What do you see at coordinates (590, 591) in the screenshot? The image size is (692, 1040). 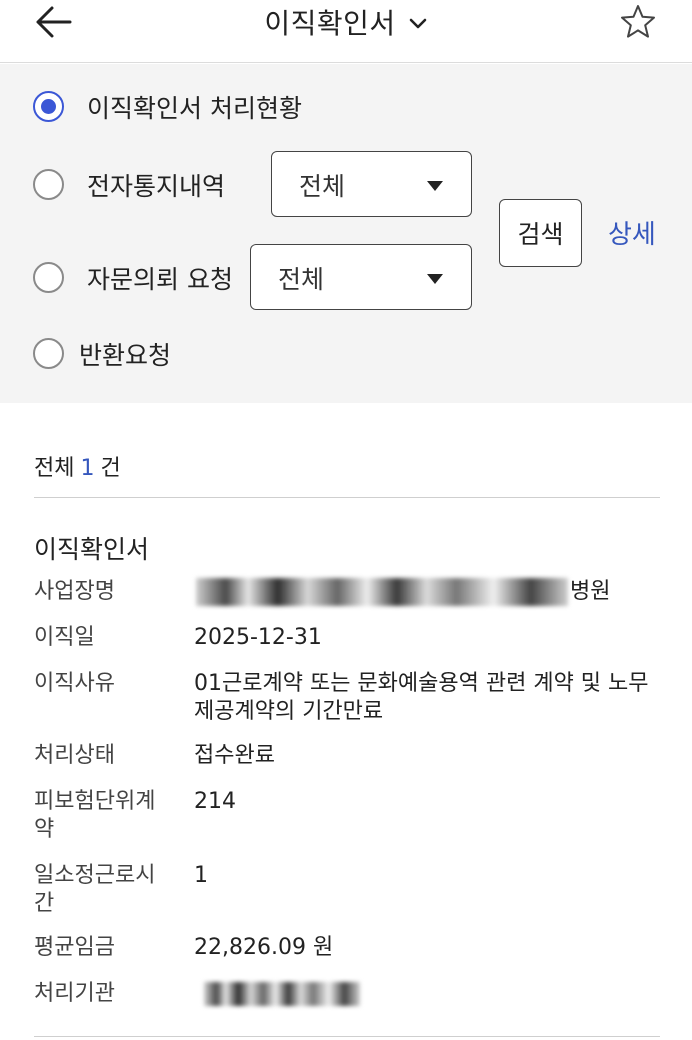 I see `value-business-name-suffix: 병원` at bounding box center [590, 591].